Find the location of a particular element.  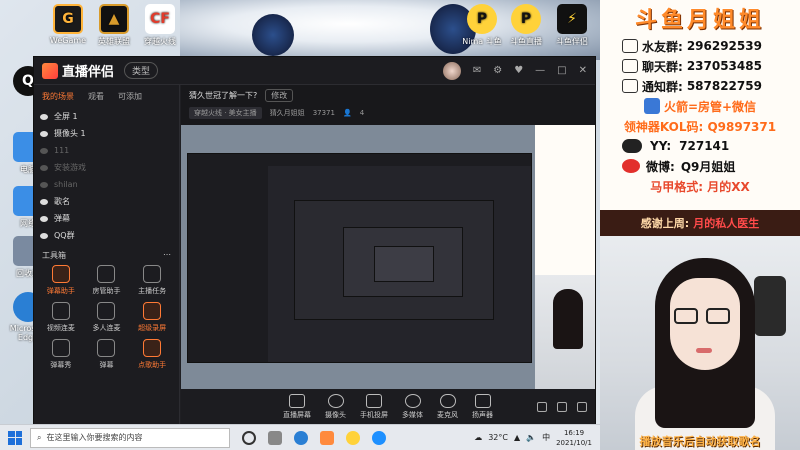

scene-item: QQ群 is located at coordinates (106, 235).